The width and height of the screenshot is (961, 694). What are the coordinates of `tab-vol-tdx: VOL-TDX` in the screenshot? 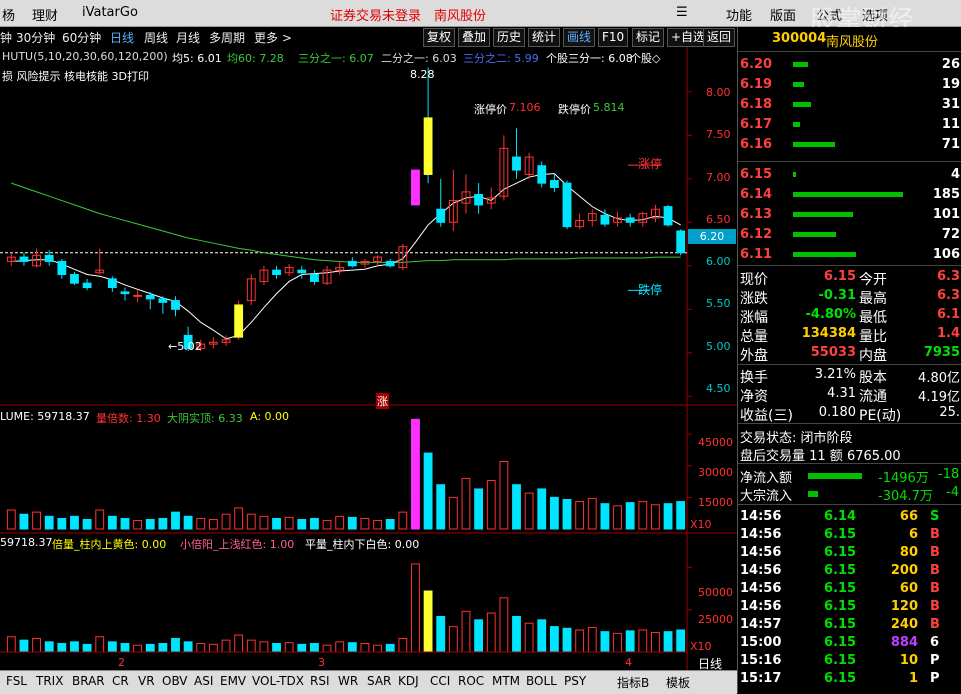 It's located at (278, 681).